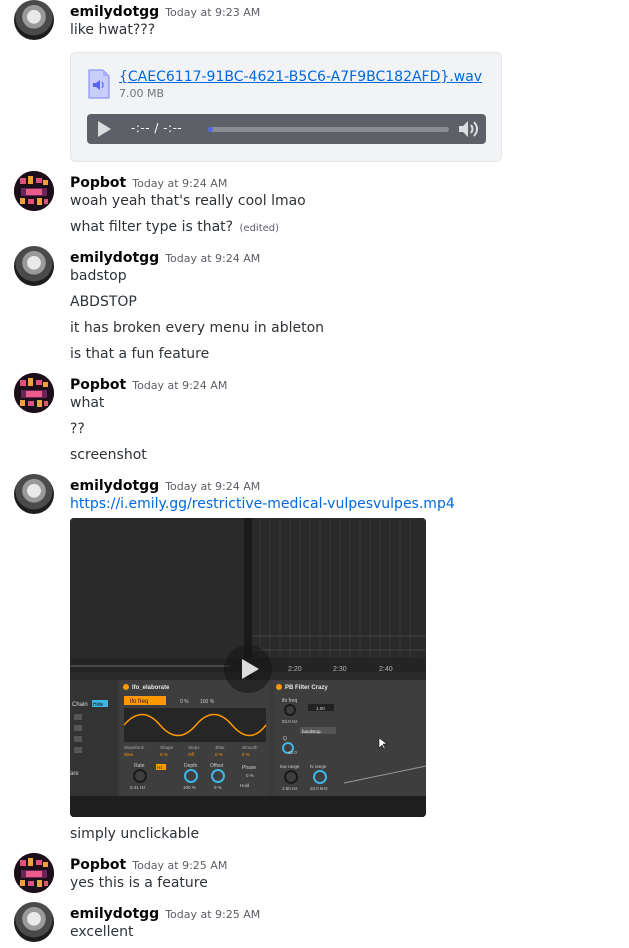 The width and height of the screenshot is (629, 948). Describe the element at coordinates (290, 701) in the screenshot. I see `filter-label: lfo freq` at that location.